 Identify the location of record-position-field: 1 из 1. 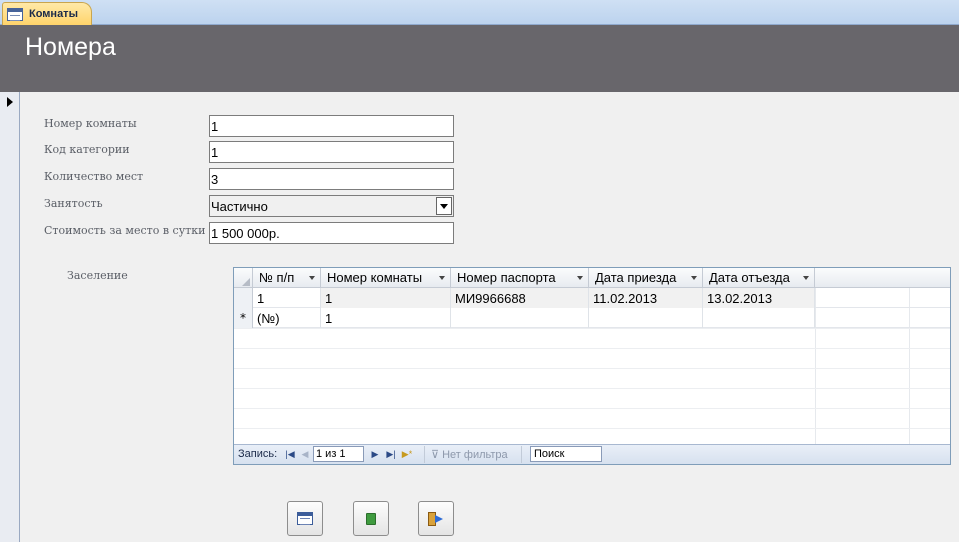
(338, 454).